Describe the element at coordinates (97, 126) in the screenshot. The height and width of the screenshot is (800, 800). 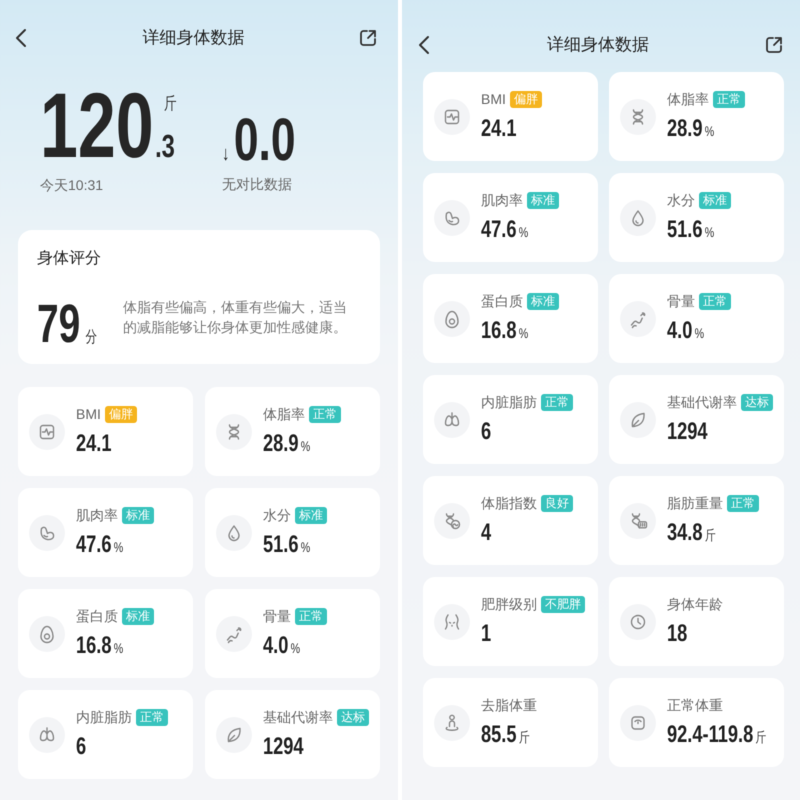
I see `weight-value: 120` at that location.